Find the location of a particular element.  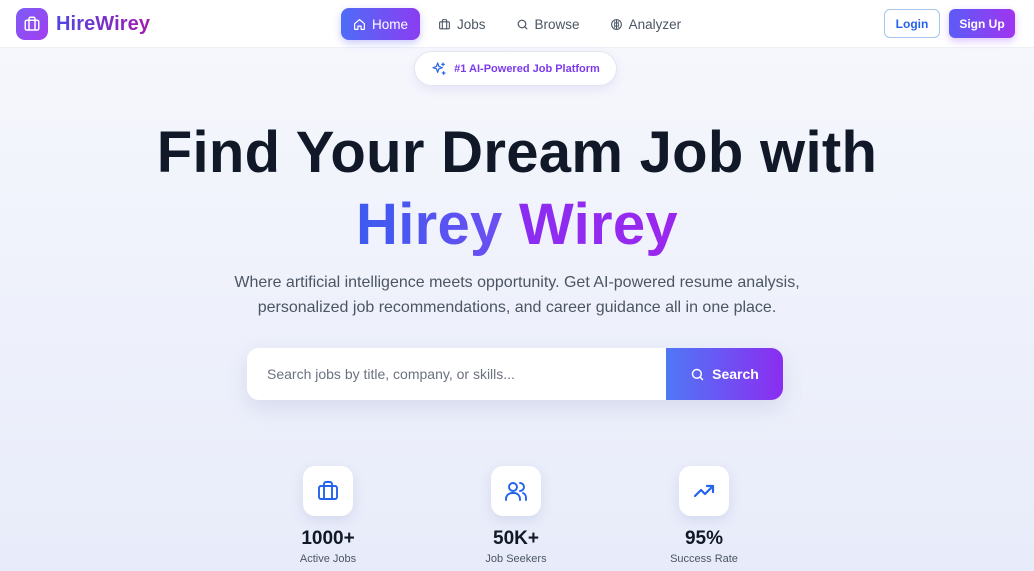

nav-item-label: Home is located at coordinates (390, 24).